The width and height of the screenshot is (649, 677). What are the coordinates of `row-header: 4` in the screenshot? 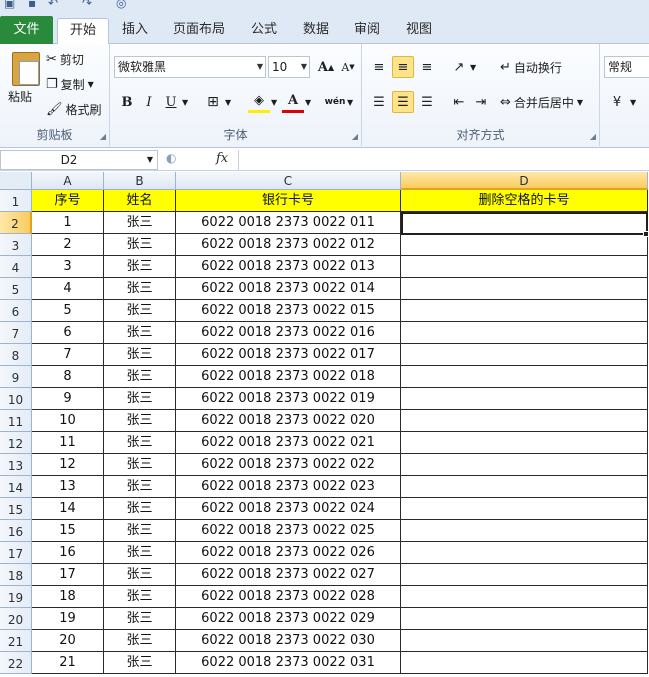 It's located at (16, 267).